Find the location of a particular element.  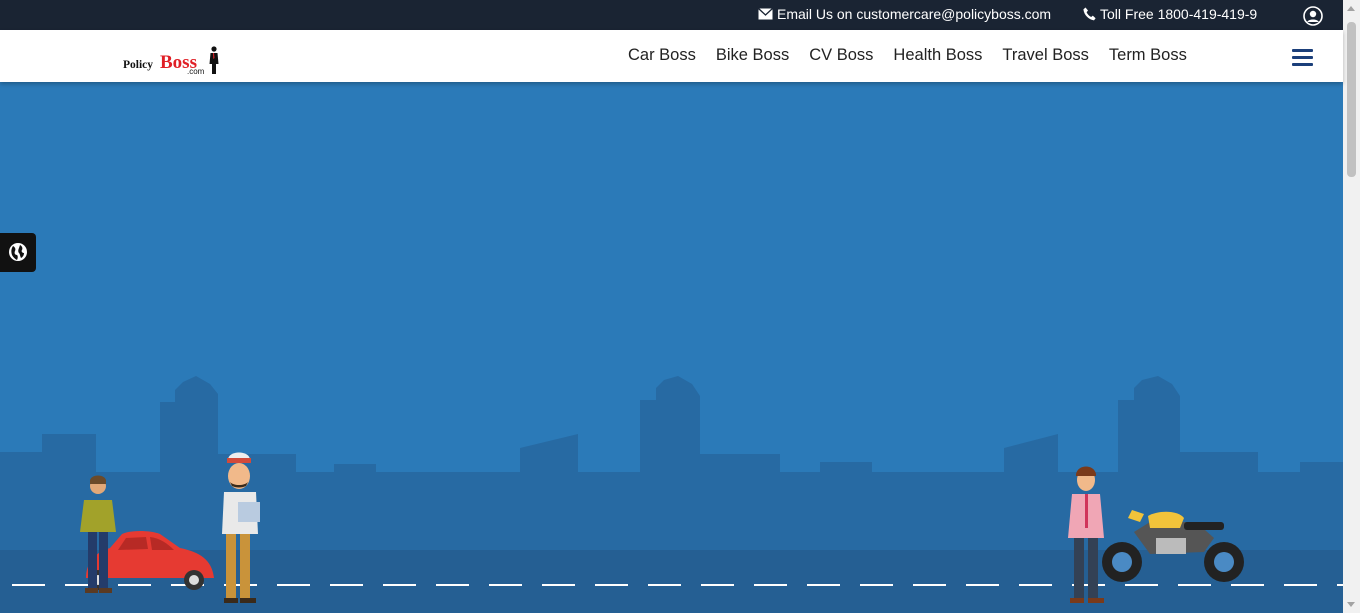

globe-icon is located at coordinates (18, 252).